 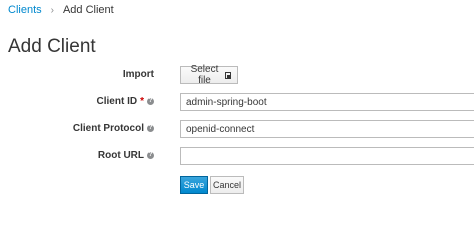 I want to click on root-url-input, so click(x=327, y=156).